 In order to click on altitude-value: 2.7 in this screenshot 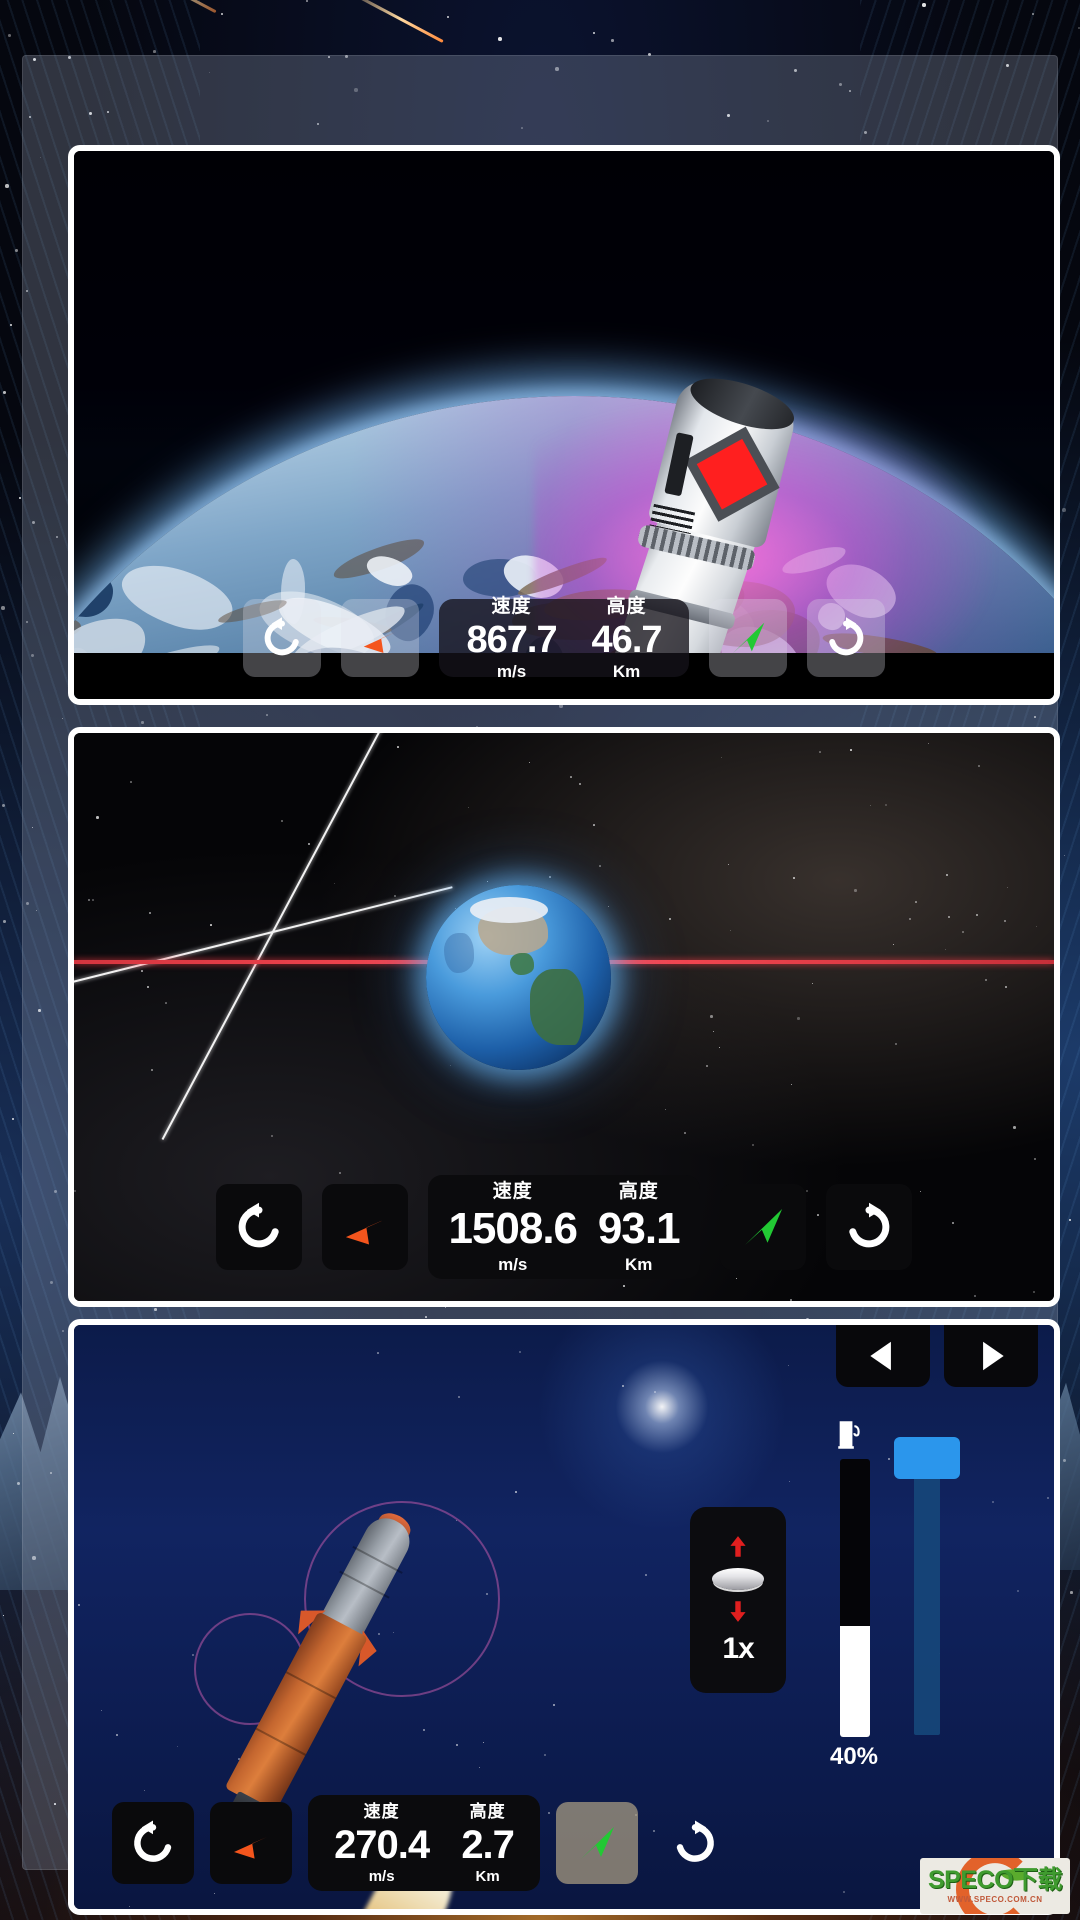, I will do `click(488, 1844)`.